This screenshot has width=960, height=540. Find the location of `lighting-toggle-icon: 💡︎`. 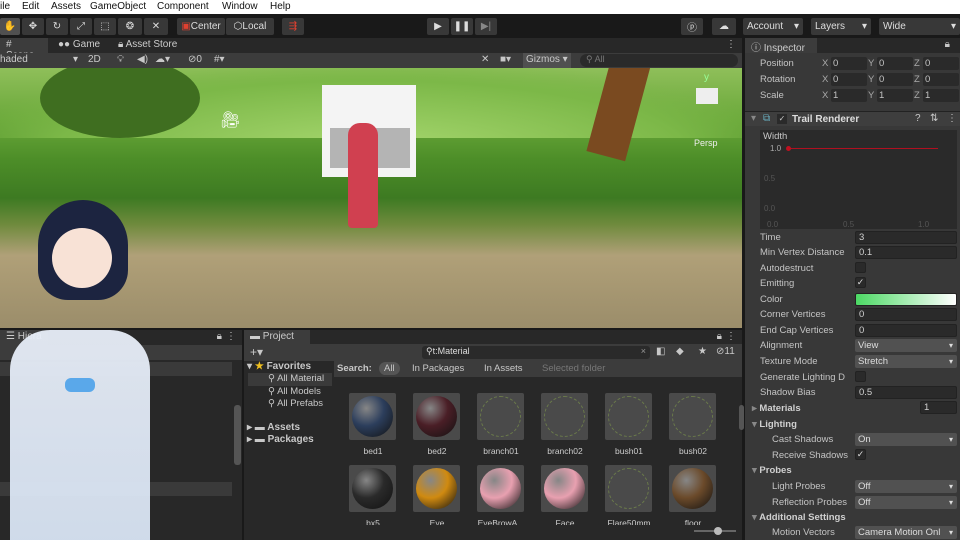

lighting-toggle-icon: 💡︎ is located at coordinates (120, 59).